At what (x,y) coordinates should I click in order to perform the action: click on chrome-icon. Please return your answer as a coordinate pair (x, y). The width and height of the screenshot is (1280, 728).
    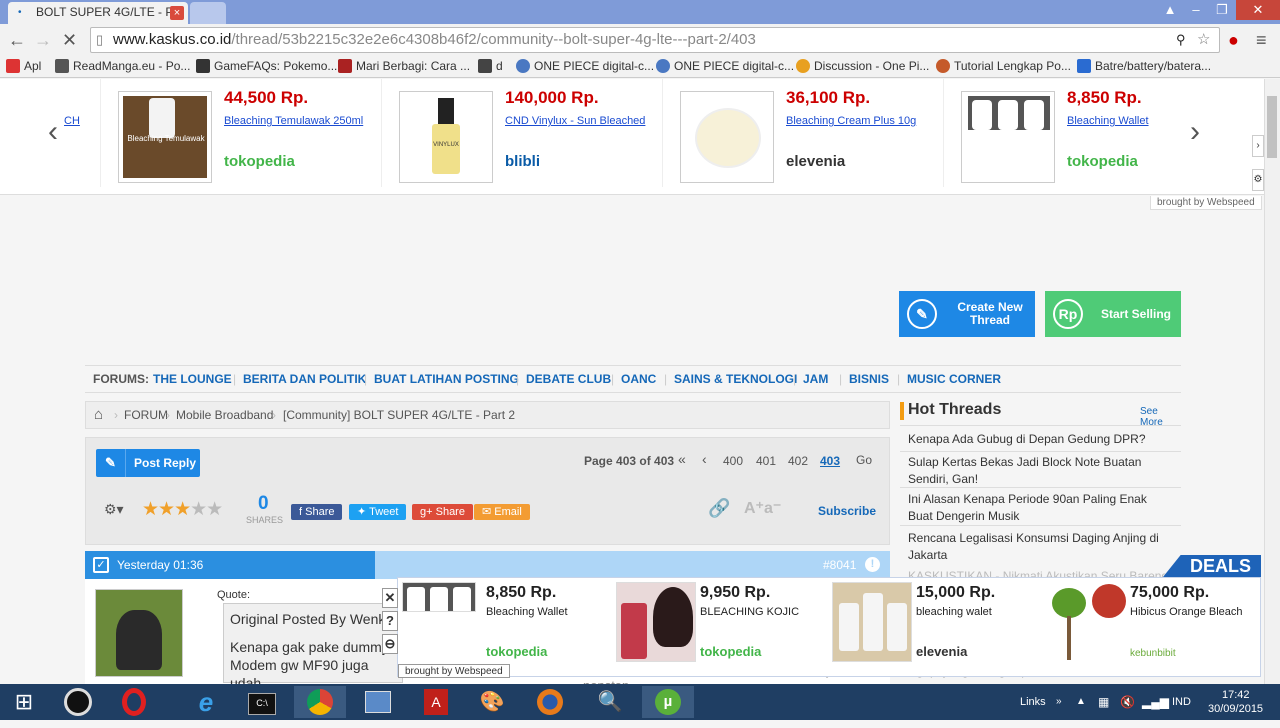
    Looking at the image, I should click on (320, 702).